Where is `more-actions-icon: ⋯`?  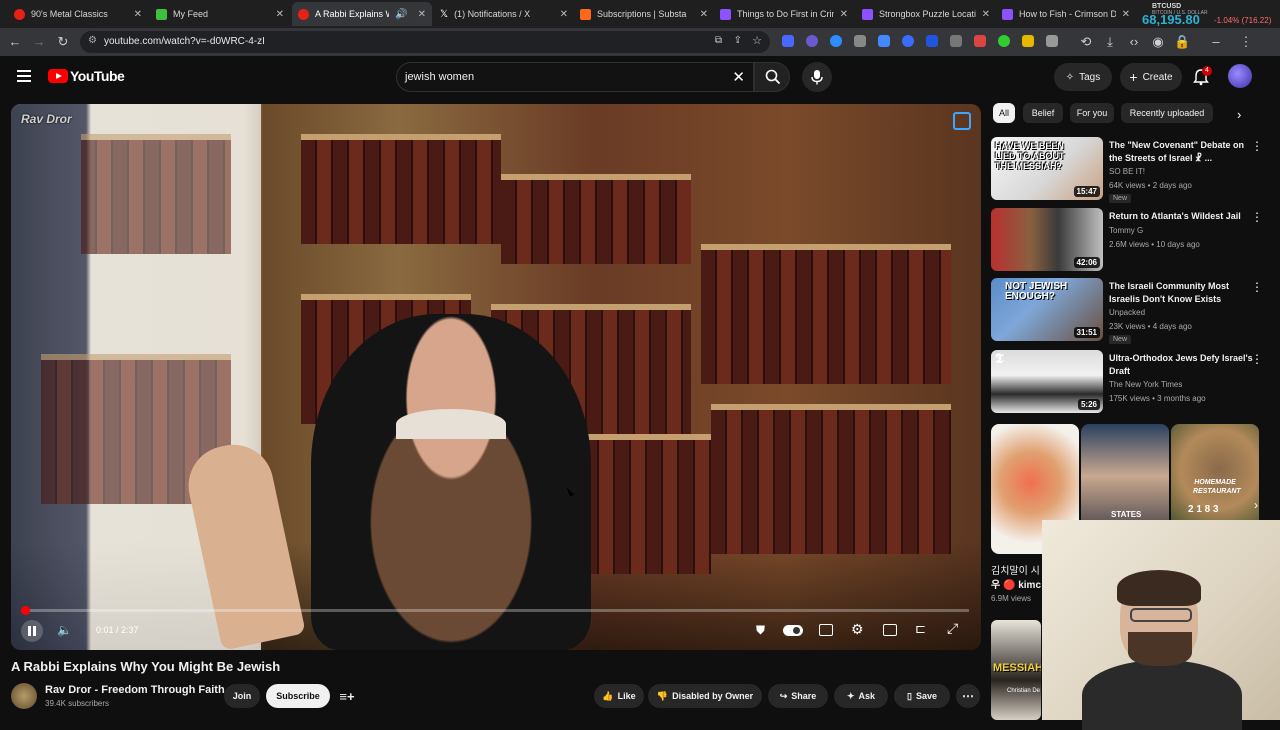 more-actions-icon: ⋯ is located at coordinates (968, 696).